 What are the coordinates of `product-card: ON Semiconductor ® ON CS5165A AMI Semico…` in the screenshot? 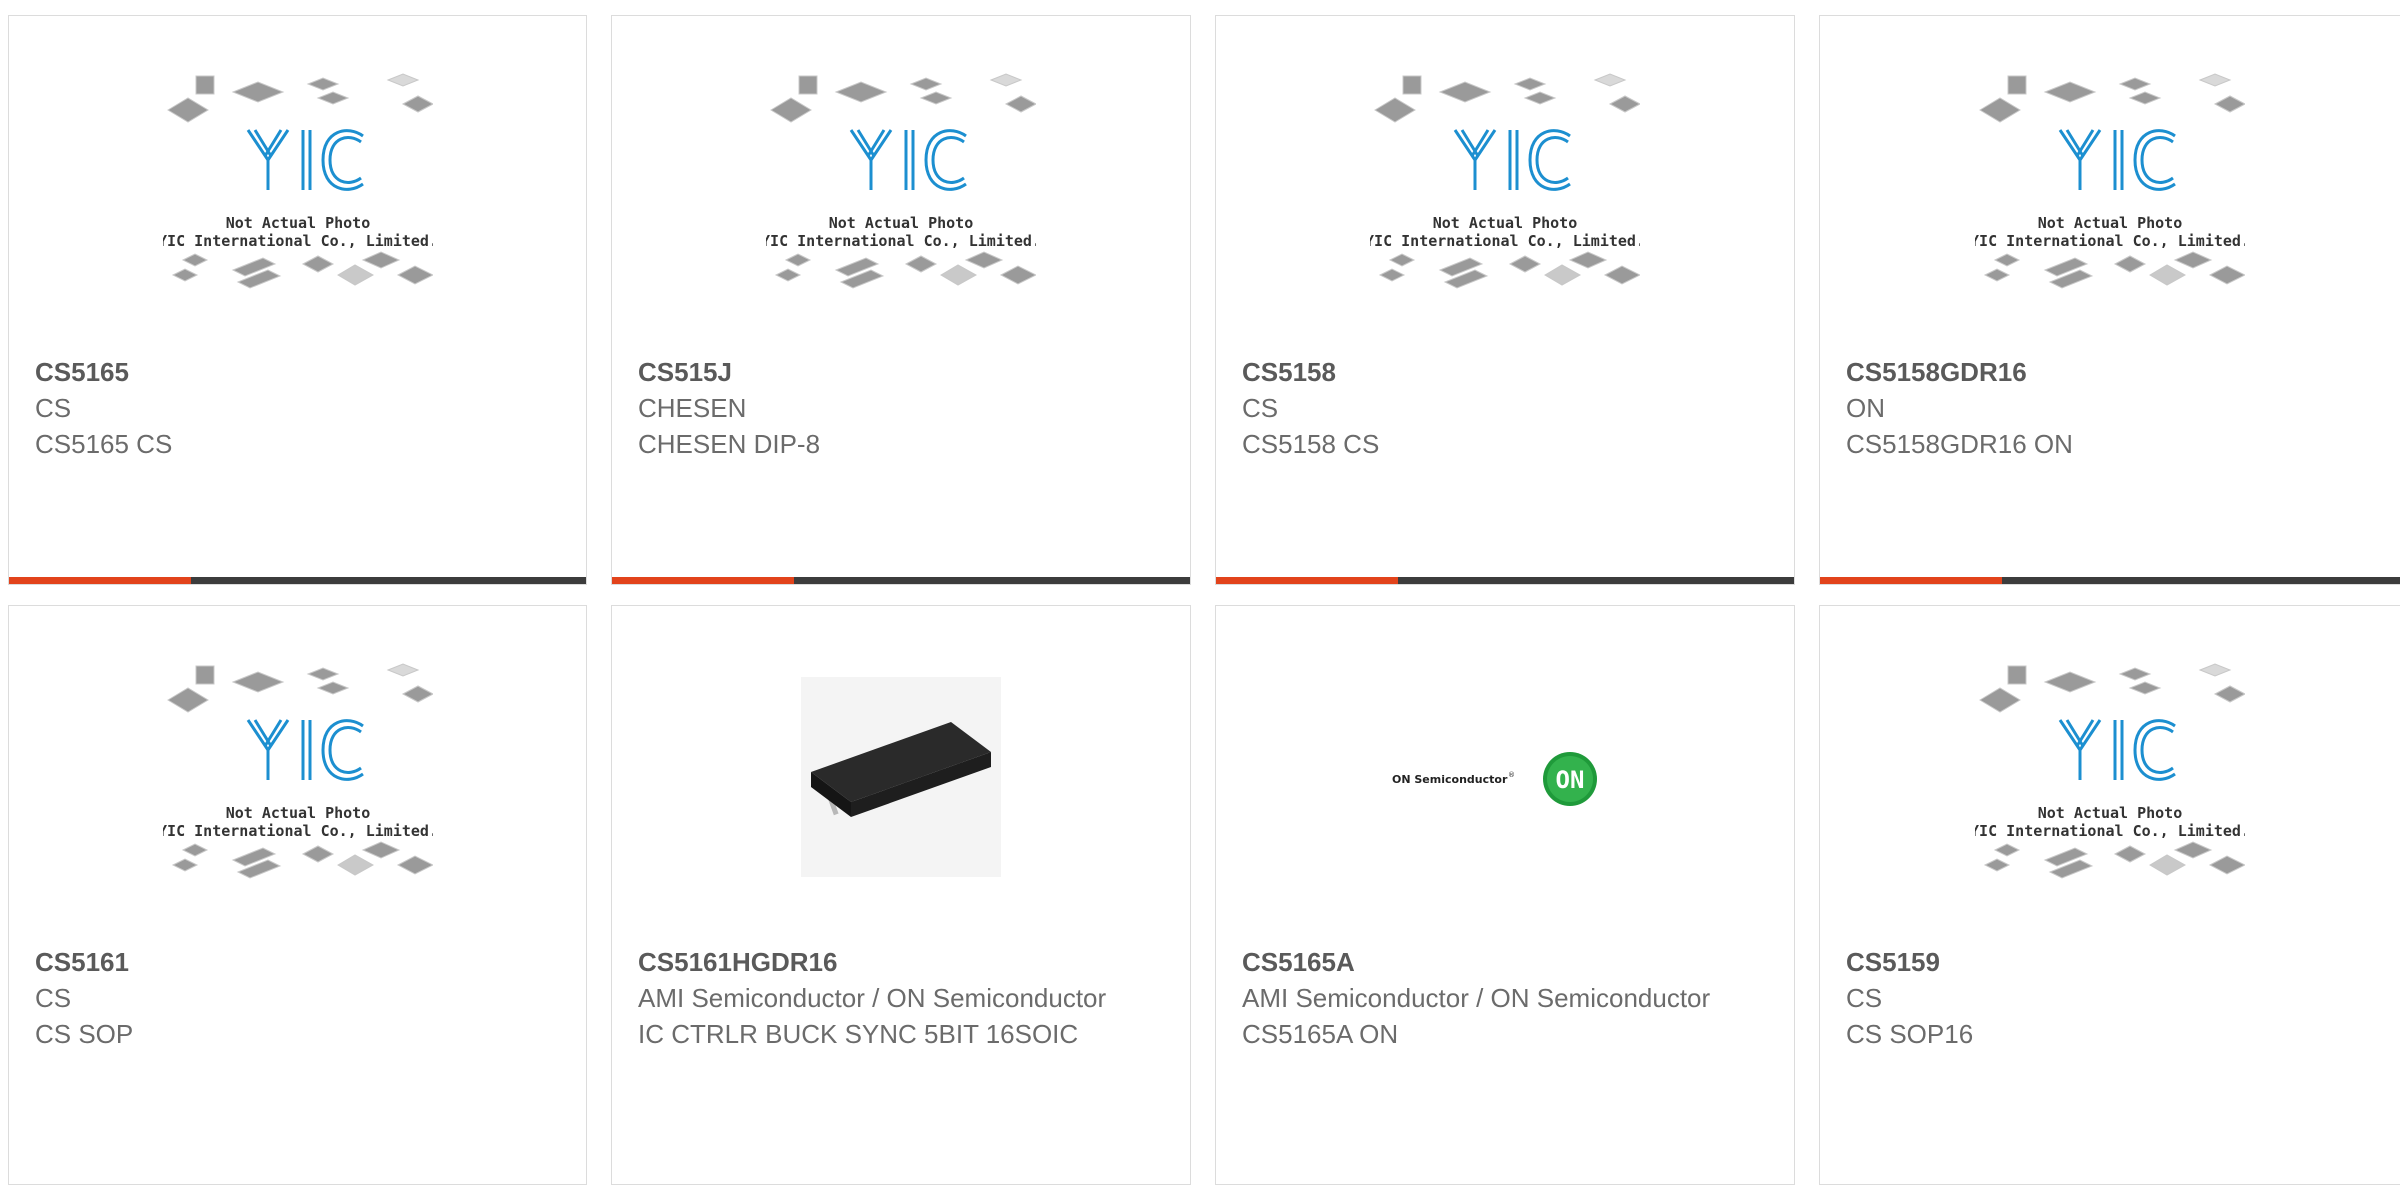 It's located at (1505, 895).